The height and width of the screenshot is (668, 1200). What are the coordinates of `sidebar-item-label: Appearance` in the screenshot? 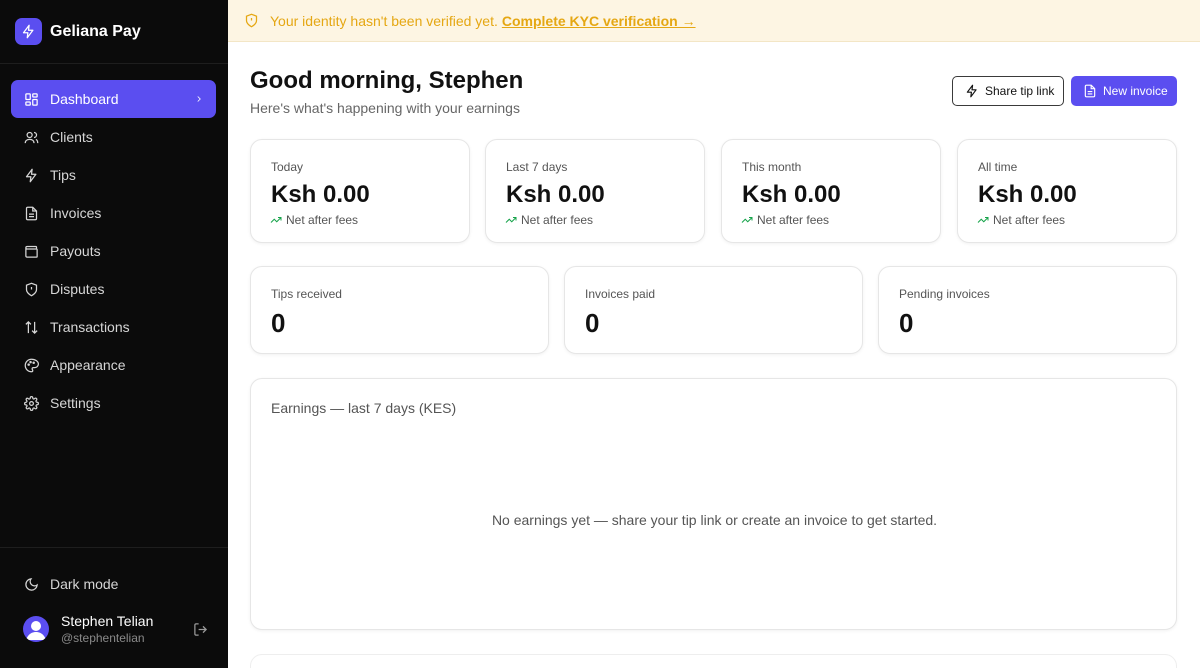 It's located at (88, 365).